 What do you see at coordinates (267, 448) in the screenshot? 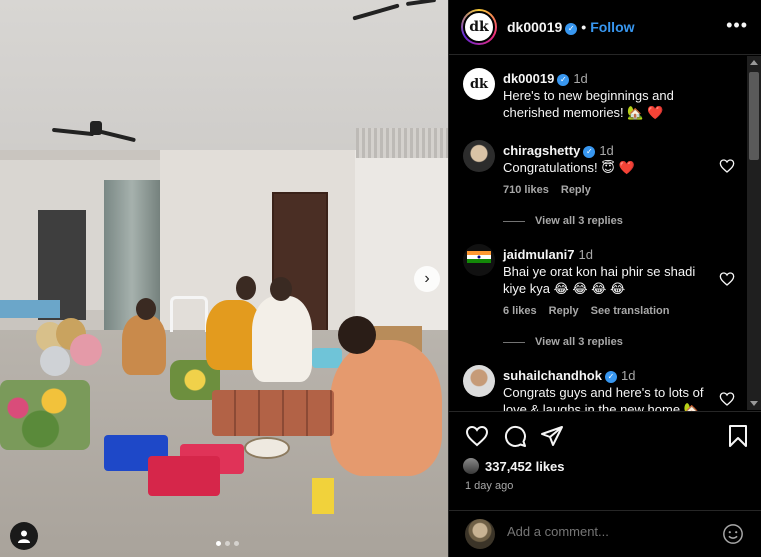
I see `photo-plate` at bounding box center [267, 448].